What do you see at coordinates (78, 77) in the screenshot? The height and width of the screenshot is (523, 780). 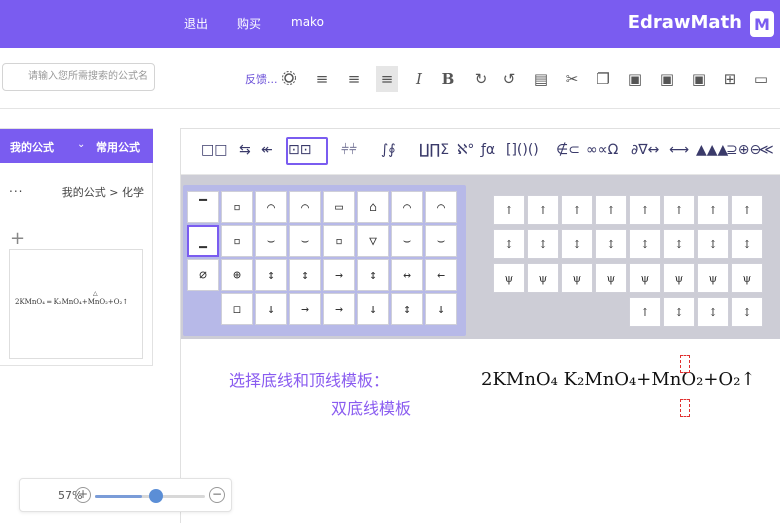 I see `formula-search-input: 请输入您所需搜索的公式名` at bounding box center [78, 77].